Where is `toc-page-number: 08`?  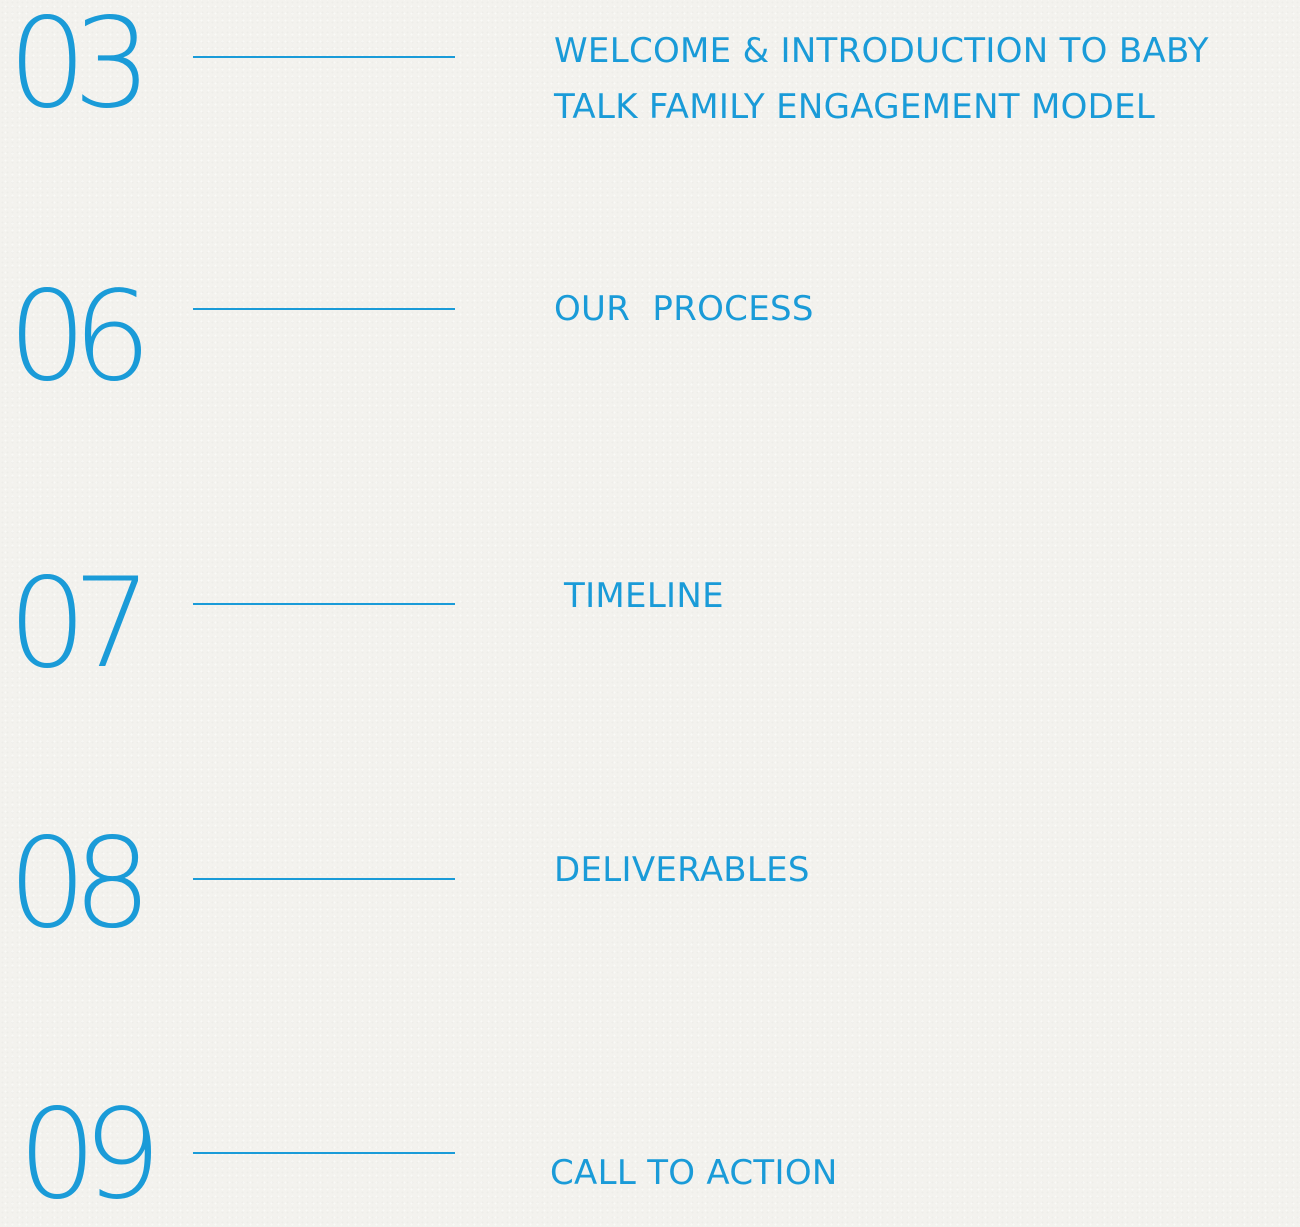 toc-page-number: 08 is located at coordinates (80, 884).